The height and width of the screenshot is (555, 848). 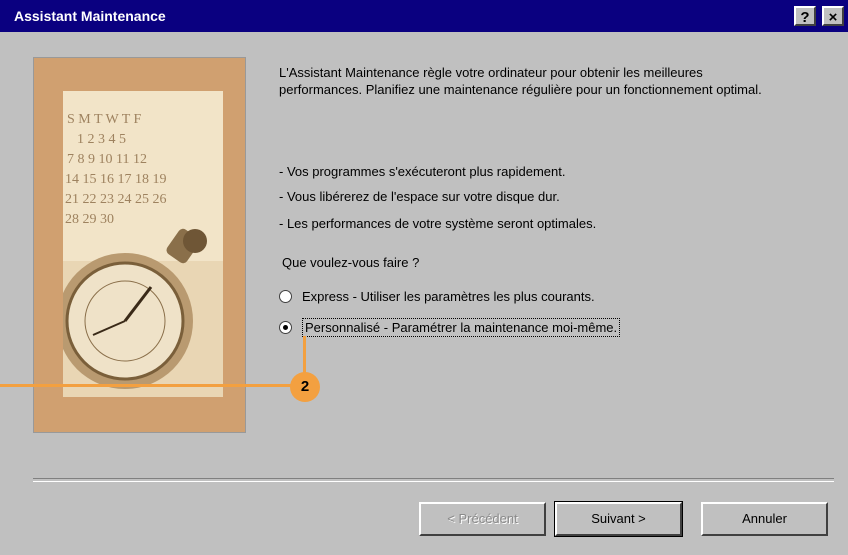 I want to click on calendar-row: 7 8 9 10 11 12, so click(x=107, y=159).